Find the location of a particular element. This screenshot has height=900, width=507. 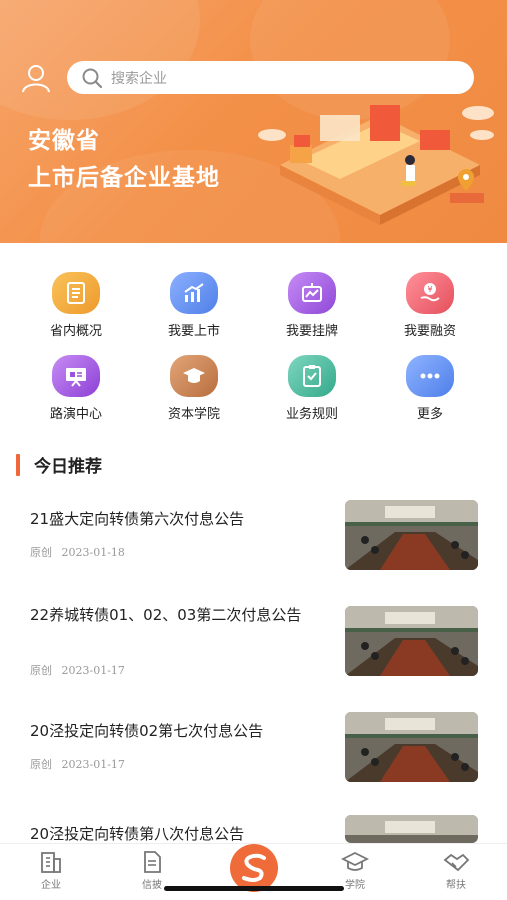

article-title: 21盛大定向转债第六次付息公告 is located at coordinates (137, 519).